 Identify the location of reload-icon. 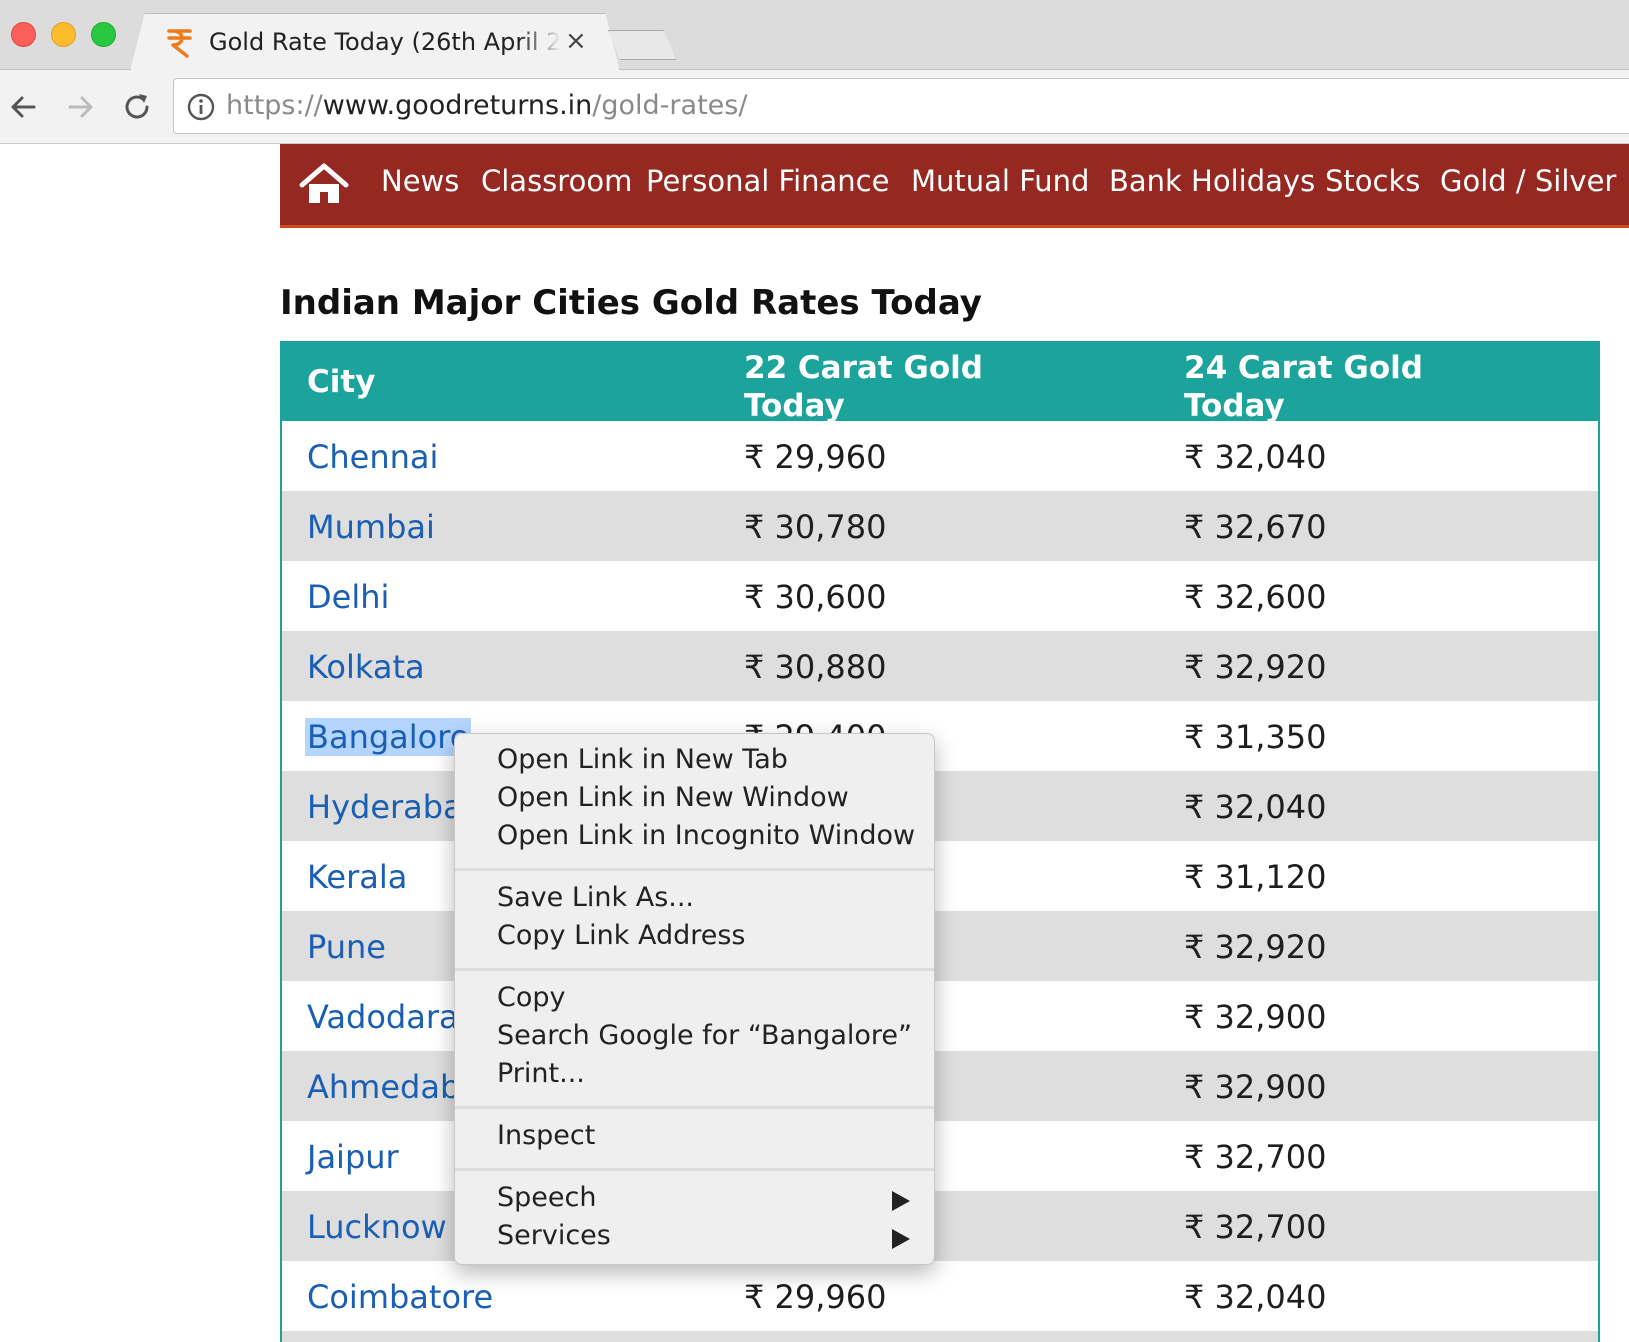
(137, 107).